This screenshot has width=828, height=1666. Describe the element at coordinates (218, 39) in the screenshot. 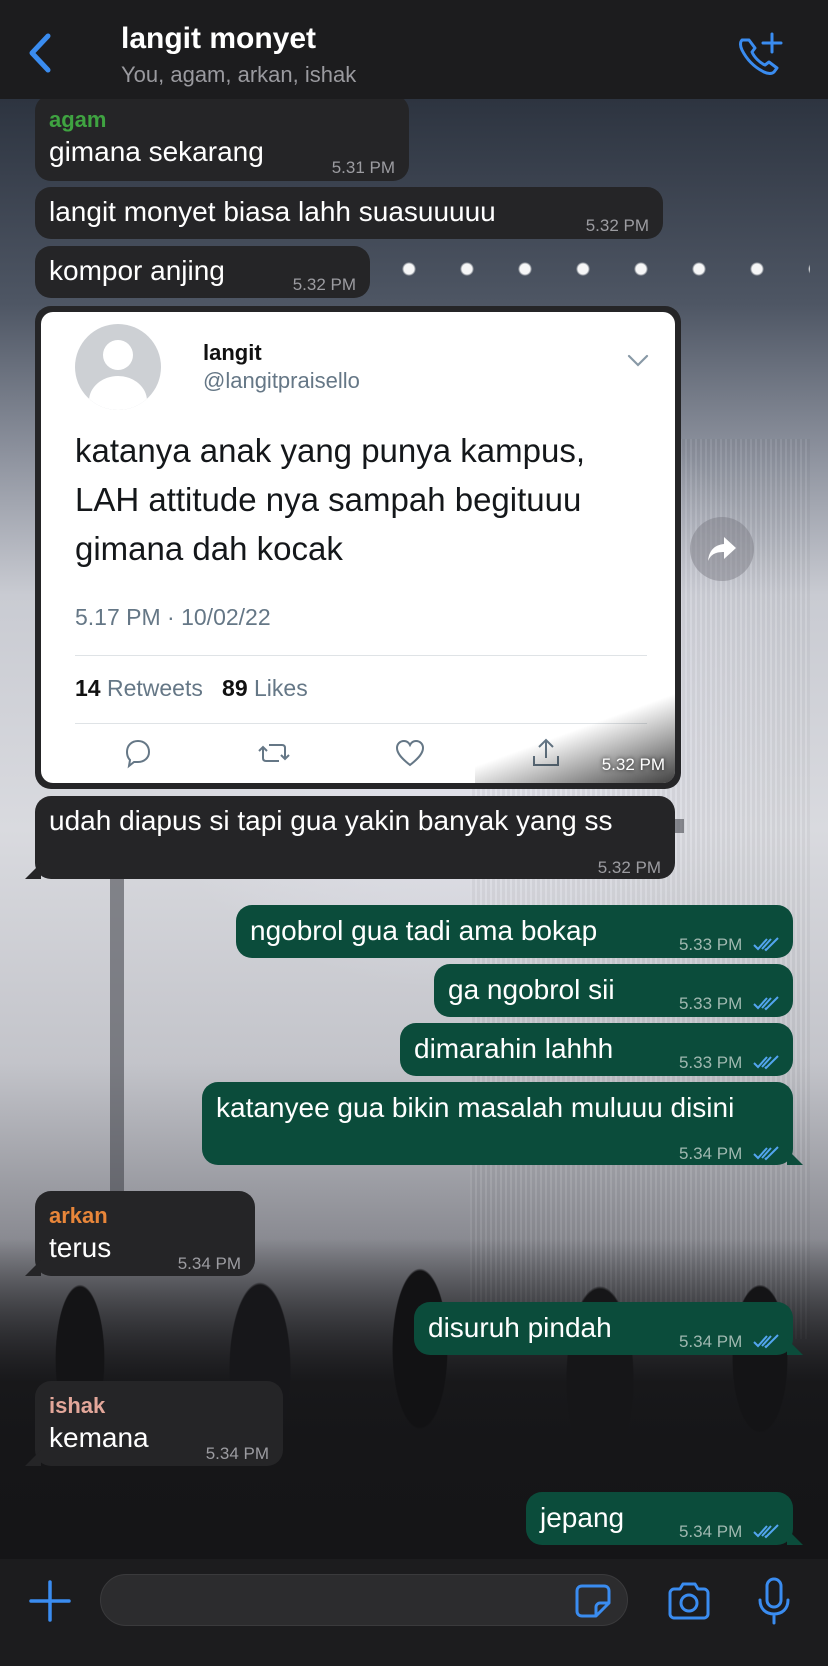

I see `group-title: langit monyet` at that location.